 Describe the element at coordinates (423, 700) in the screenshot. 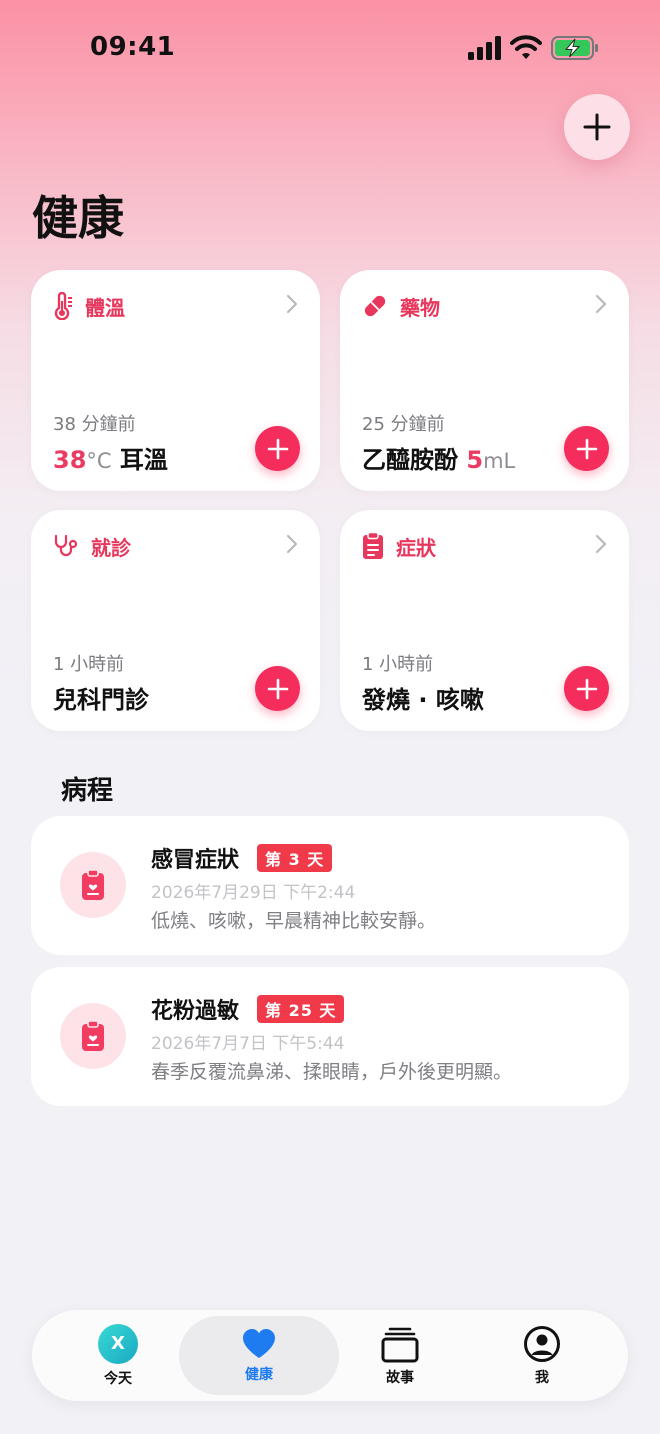

I see `card-value: 發燒 · 咳嗽` at that location.